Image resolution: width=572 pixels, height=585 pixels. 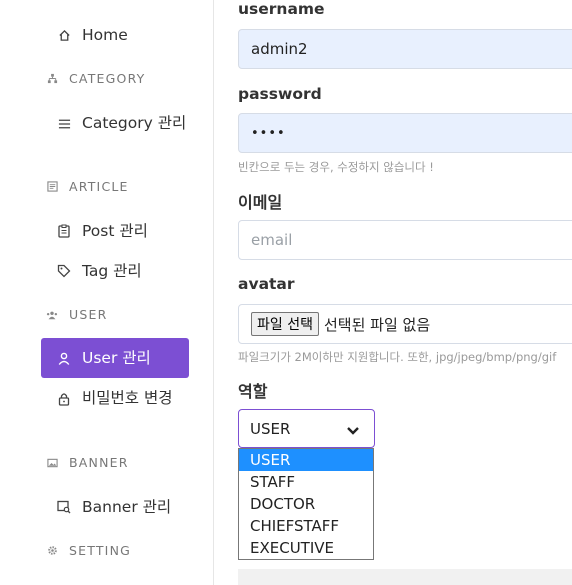 I want to click on password-label: password, so click(x=280, y=94).